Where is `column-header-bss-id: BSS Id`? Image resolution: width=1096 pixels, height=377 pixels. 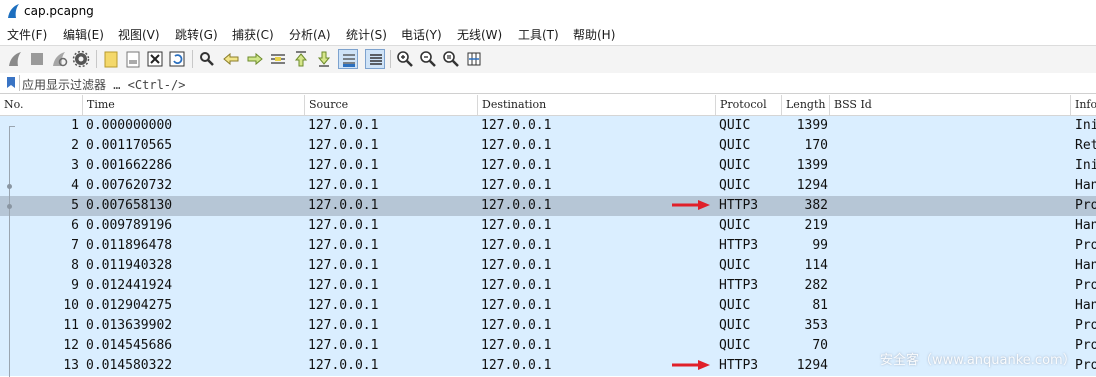 column-header-bss-id: BSS Id is located at coordinates (950, 105).